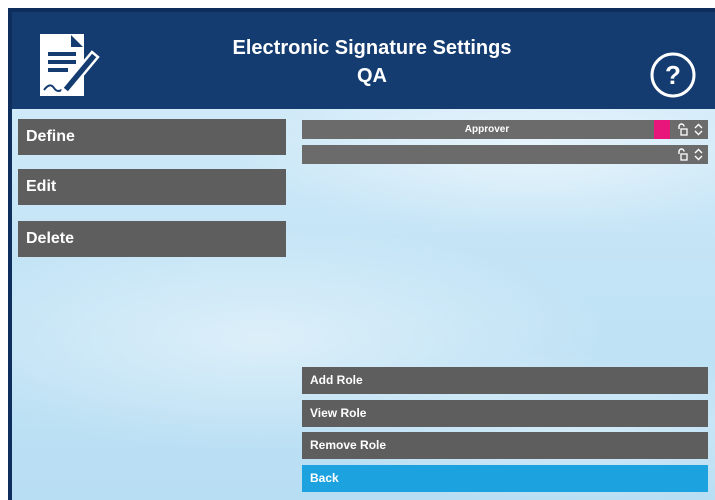 The width and height of the screenshot is (715, 500). What do you see at coordinates (338, 413) in the screenshot?
I see `view-role-label: View Role` at bounding box center [338, 413].